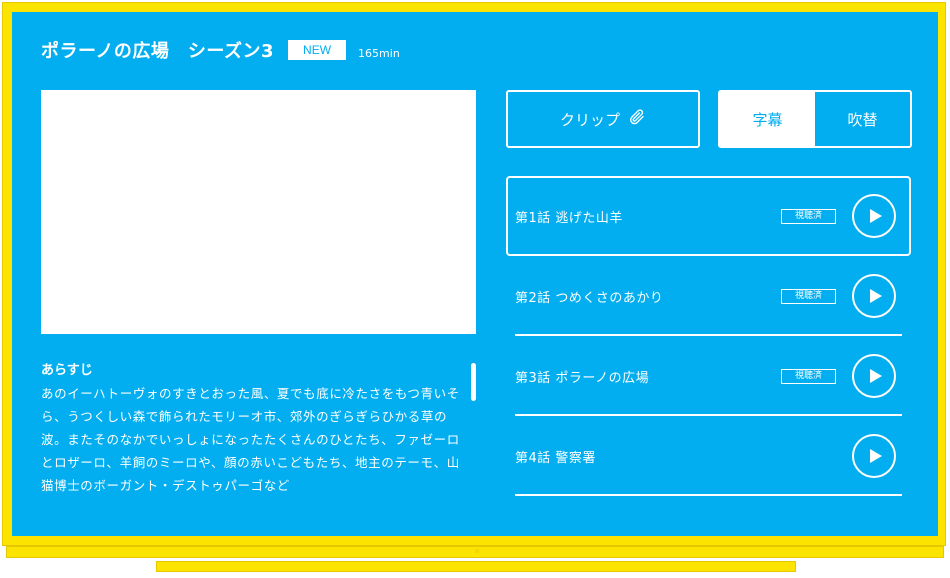 The height and width of the screenshot is (578, 950). Describe the element at coordinates (862, 119) in the screenshot. I see `dub-option: 吹替` at that location.